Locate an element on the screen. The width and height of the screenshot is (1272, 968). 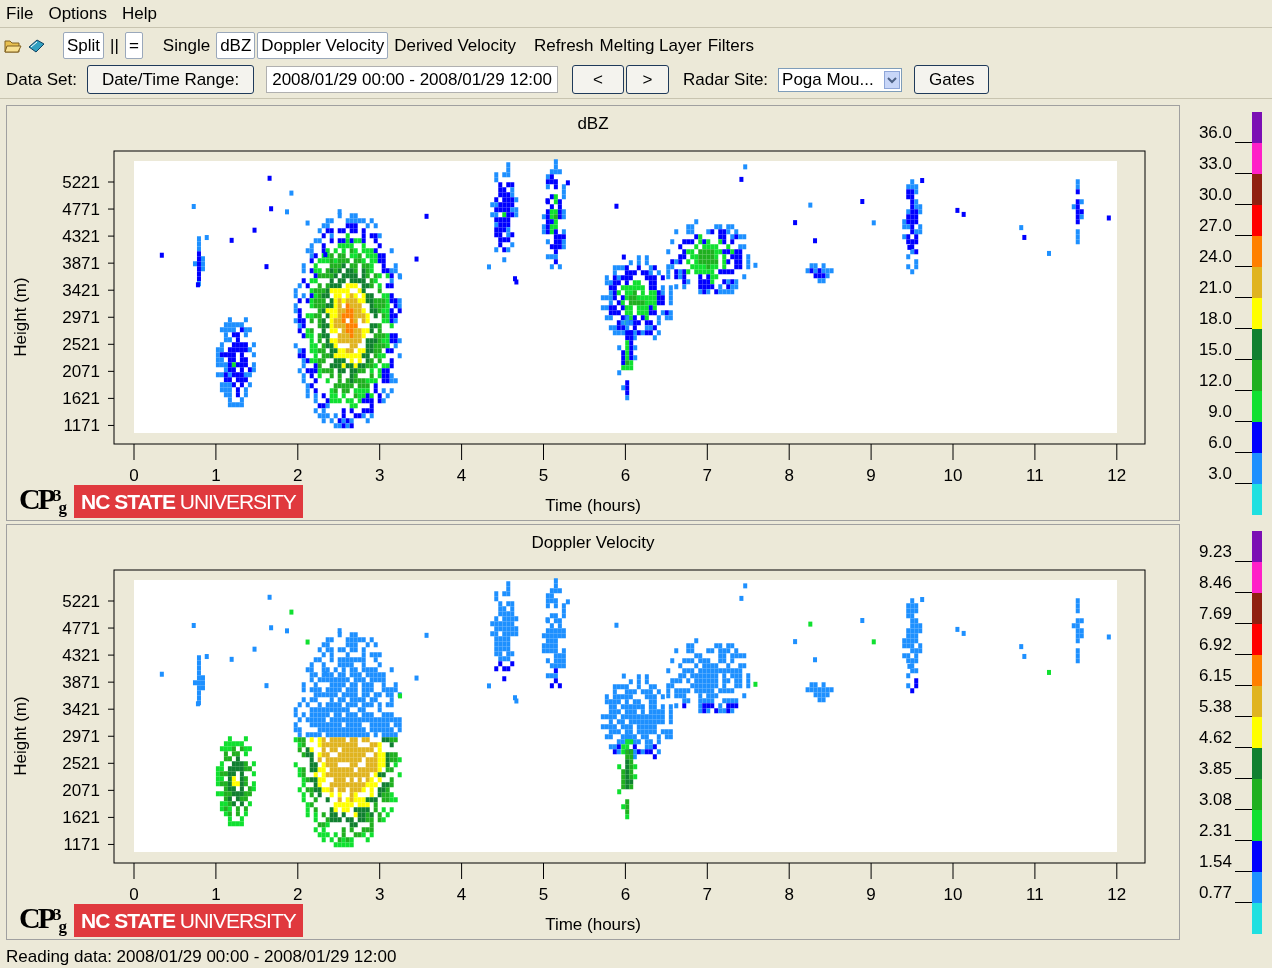
toggle-button: Single is located at coordinates (186, 45).